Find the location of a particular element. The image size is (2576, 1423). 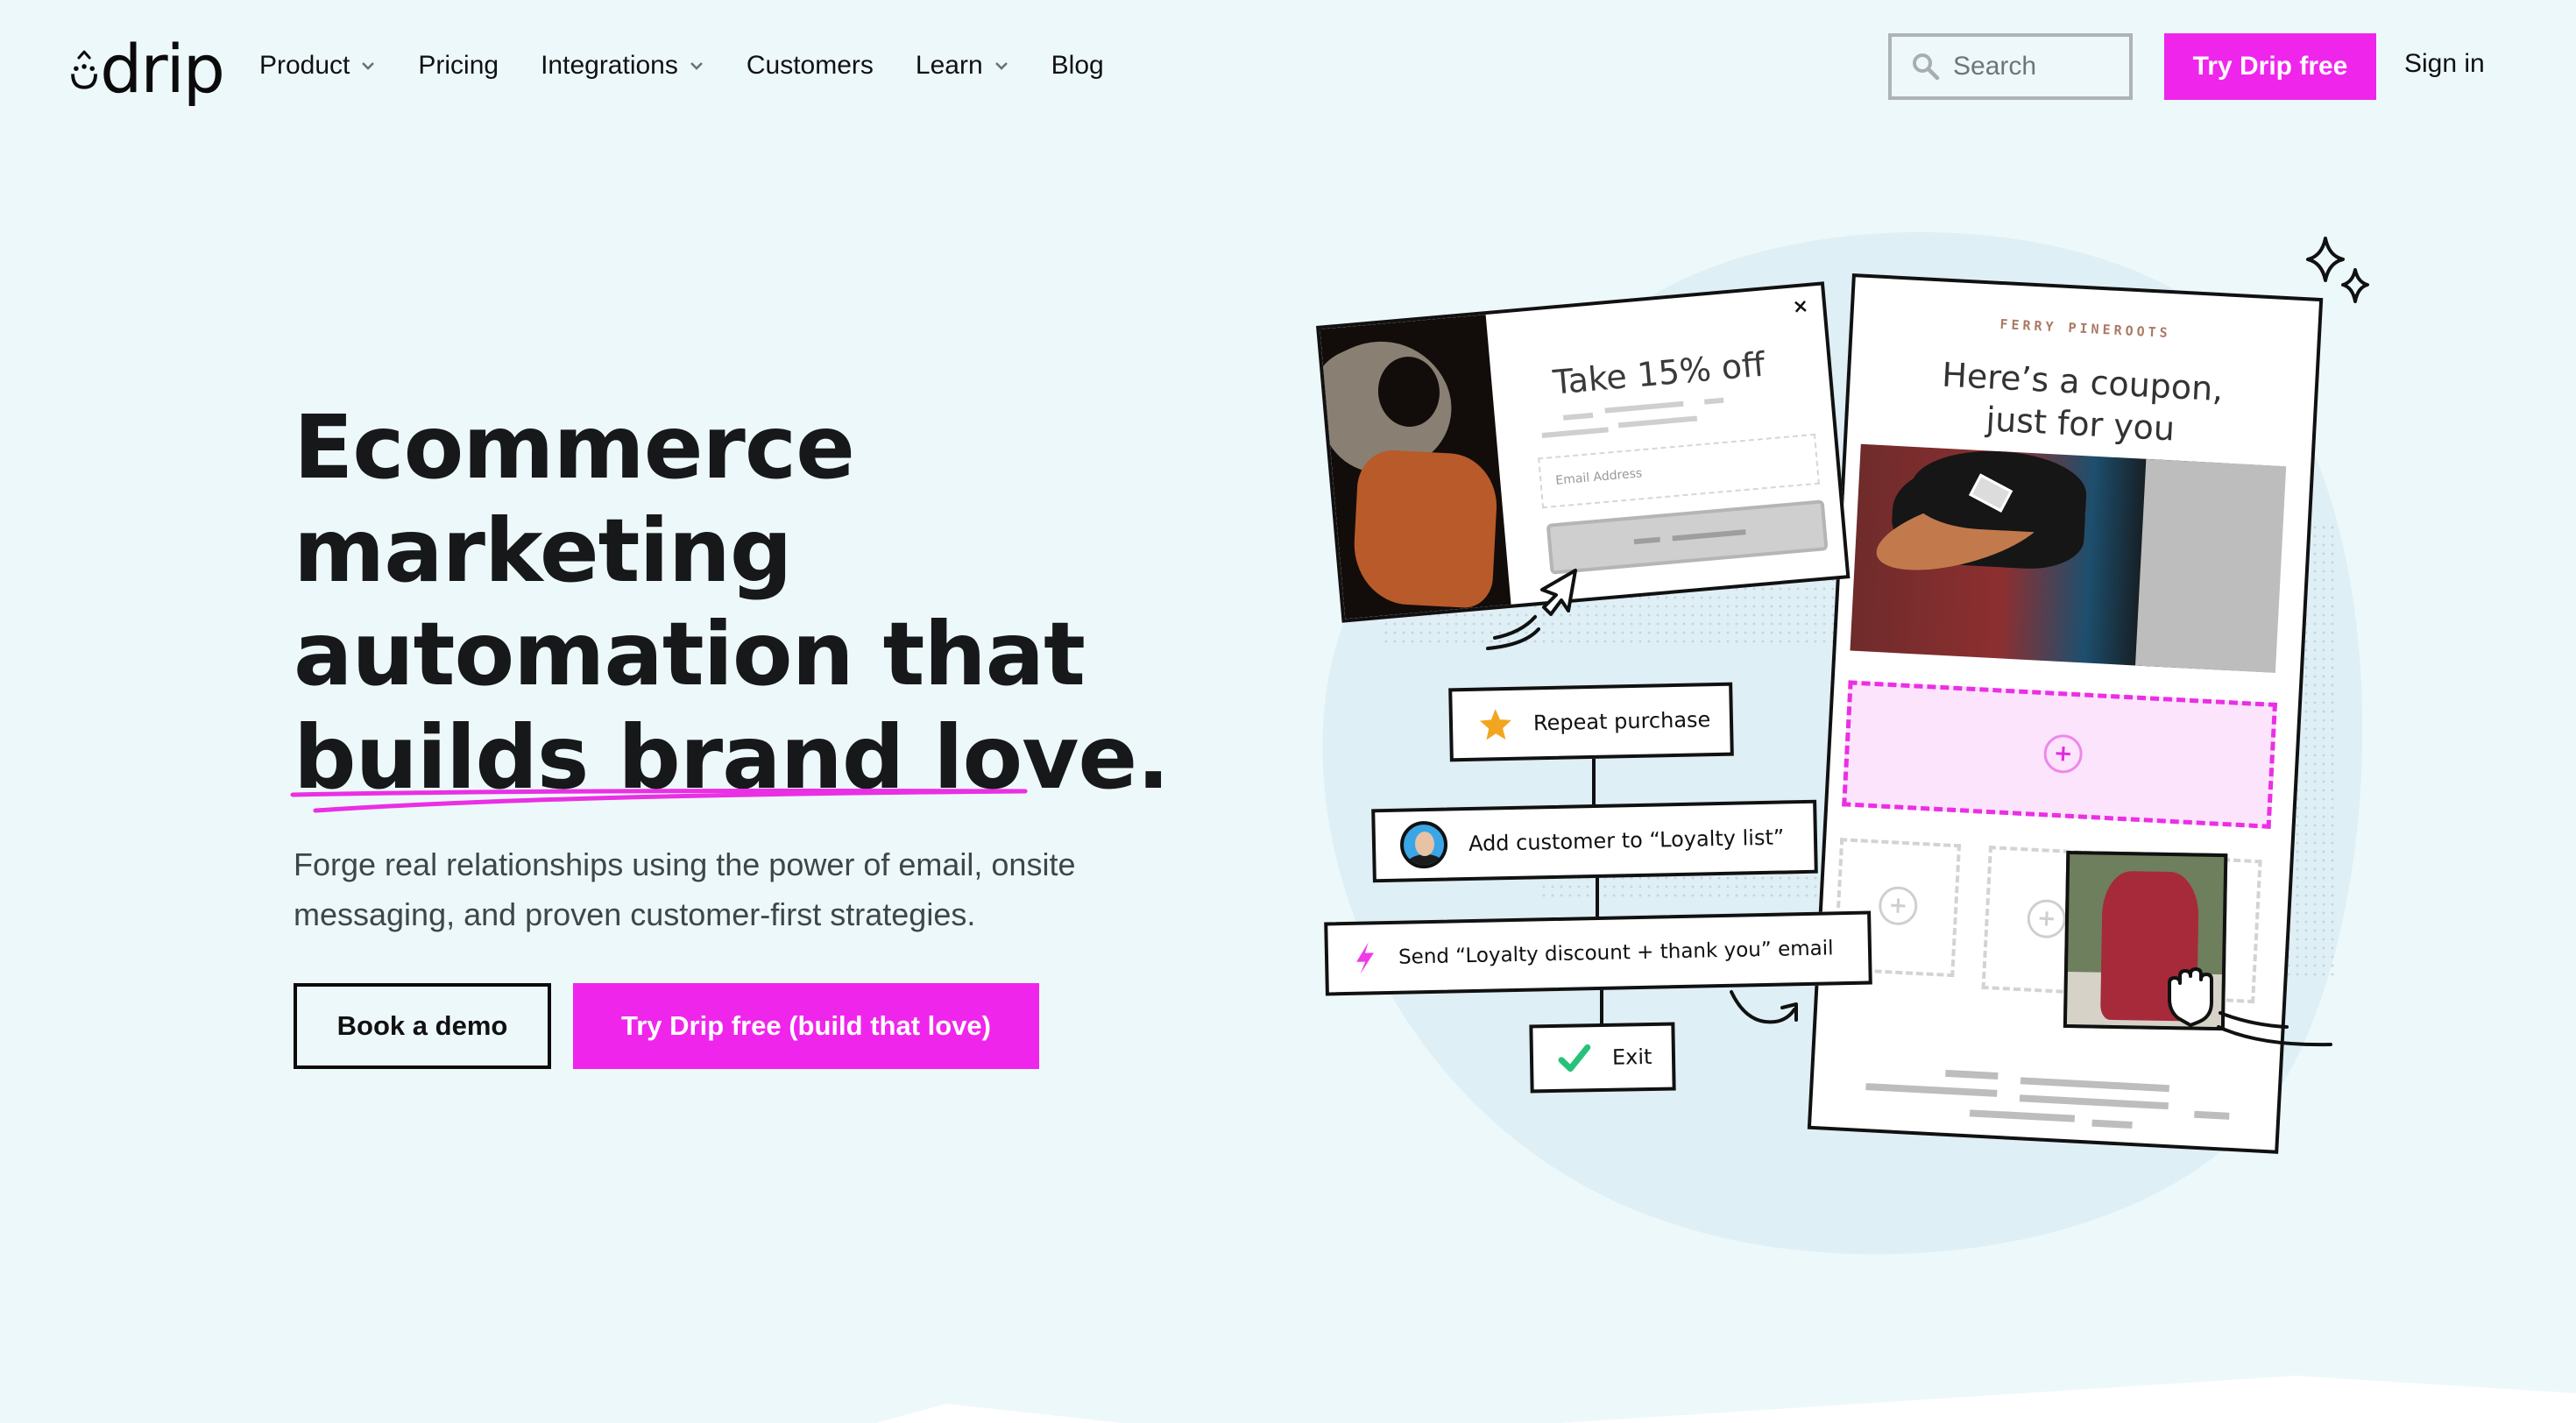

bottom-wave is located at coordinates (1726, 1399).